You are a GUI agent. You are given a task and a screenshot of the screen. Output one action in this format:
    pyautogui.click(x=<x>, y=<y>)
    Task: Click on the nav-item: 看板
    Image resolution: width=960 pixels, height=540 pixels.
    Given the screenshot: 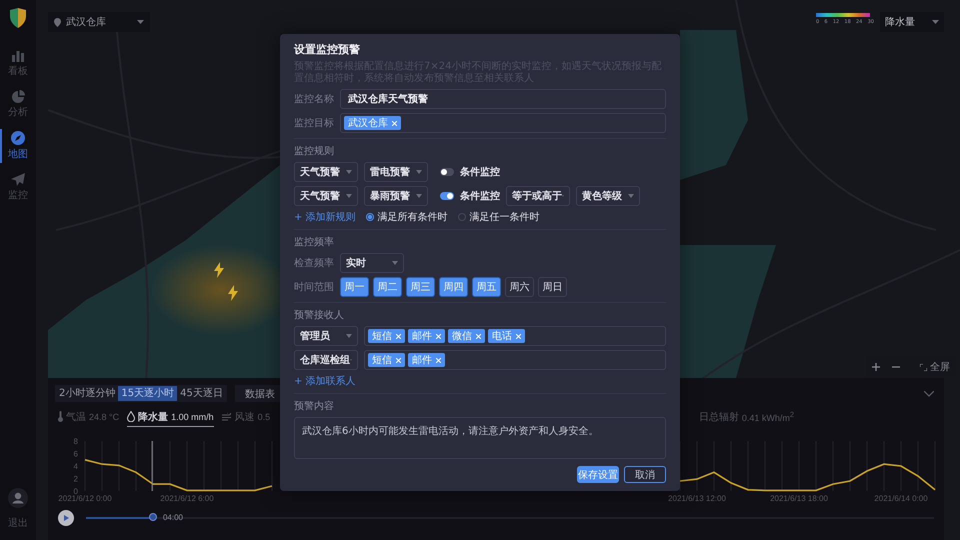 What is the action you would take?
    pyautogui.click(x=18, y=64)
    